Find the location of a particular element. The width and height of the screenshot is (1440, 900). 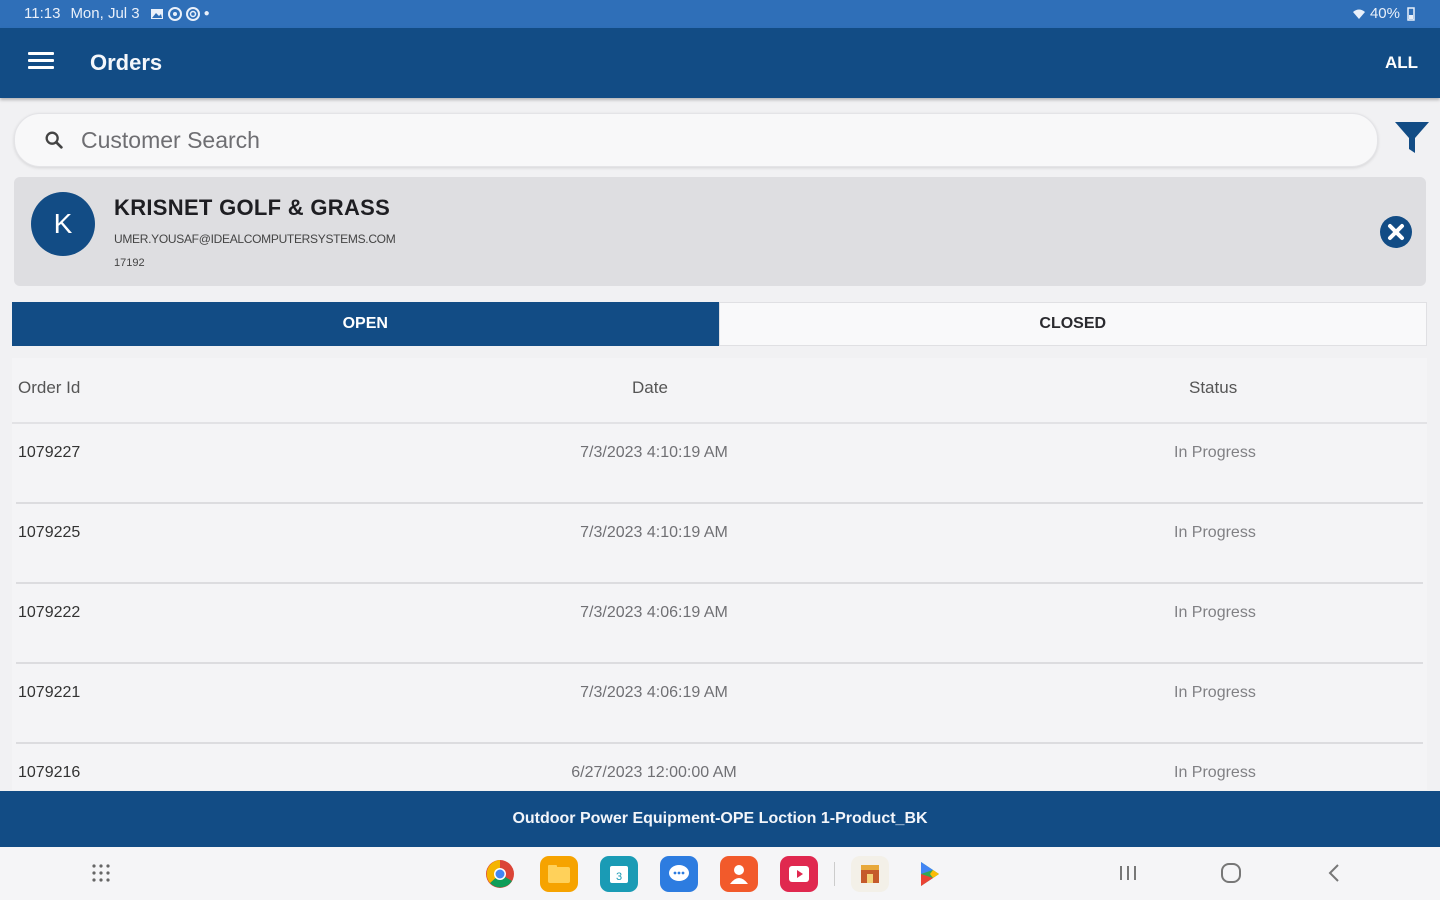

status-bar: 11:13 Mon, Jul 3 ● 40% is located at coordinates (720, 14).